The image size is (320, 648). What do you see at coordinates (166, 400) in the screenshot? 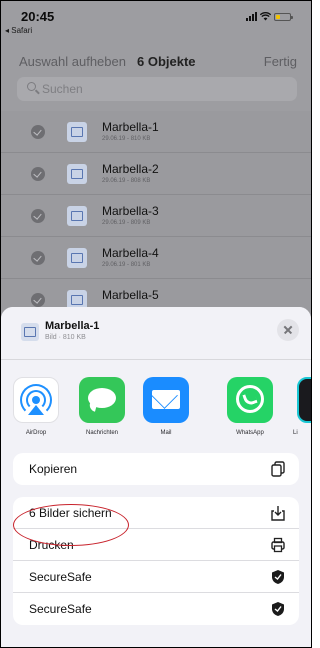
I see `mail-icon` at bounding box center [166, 400].